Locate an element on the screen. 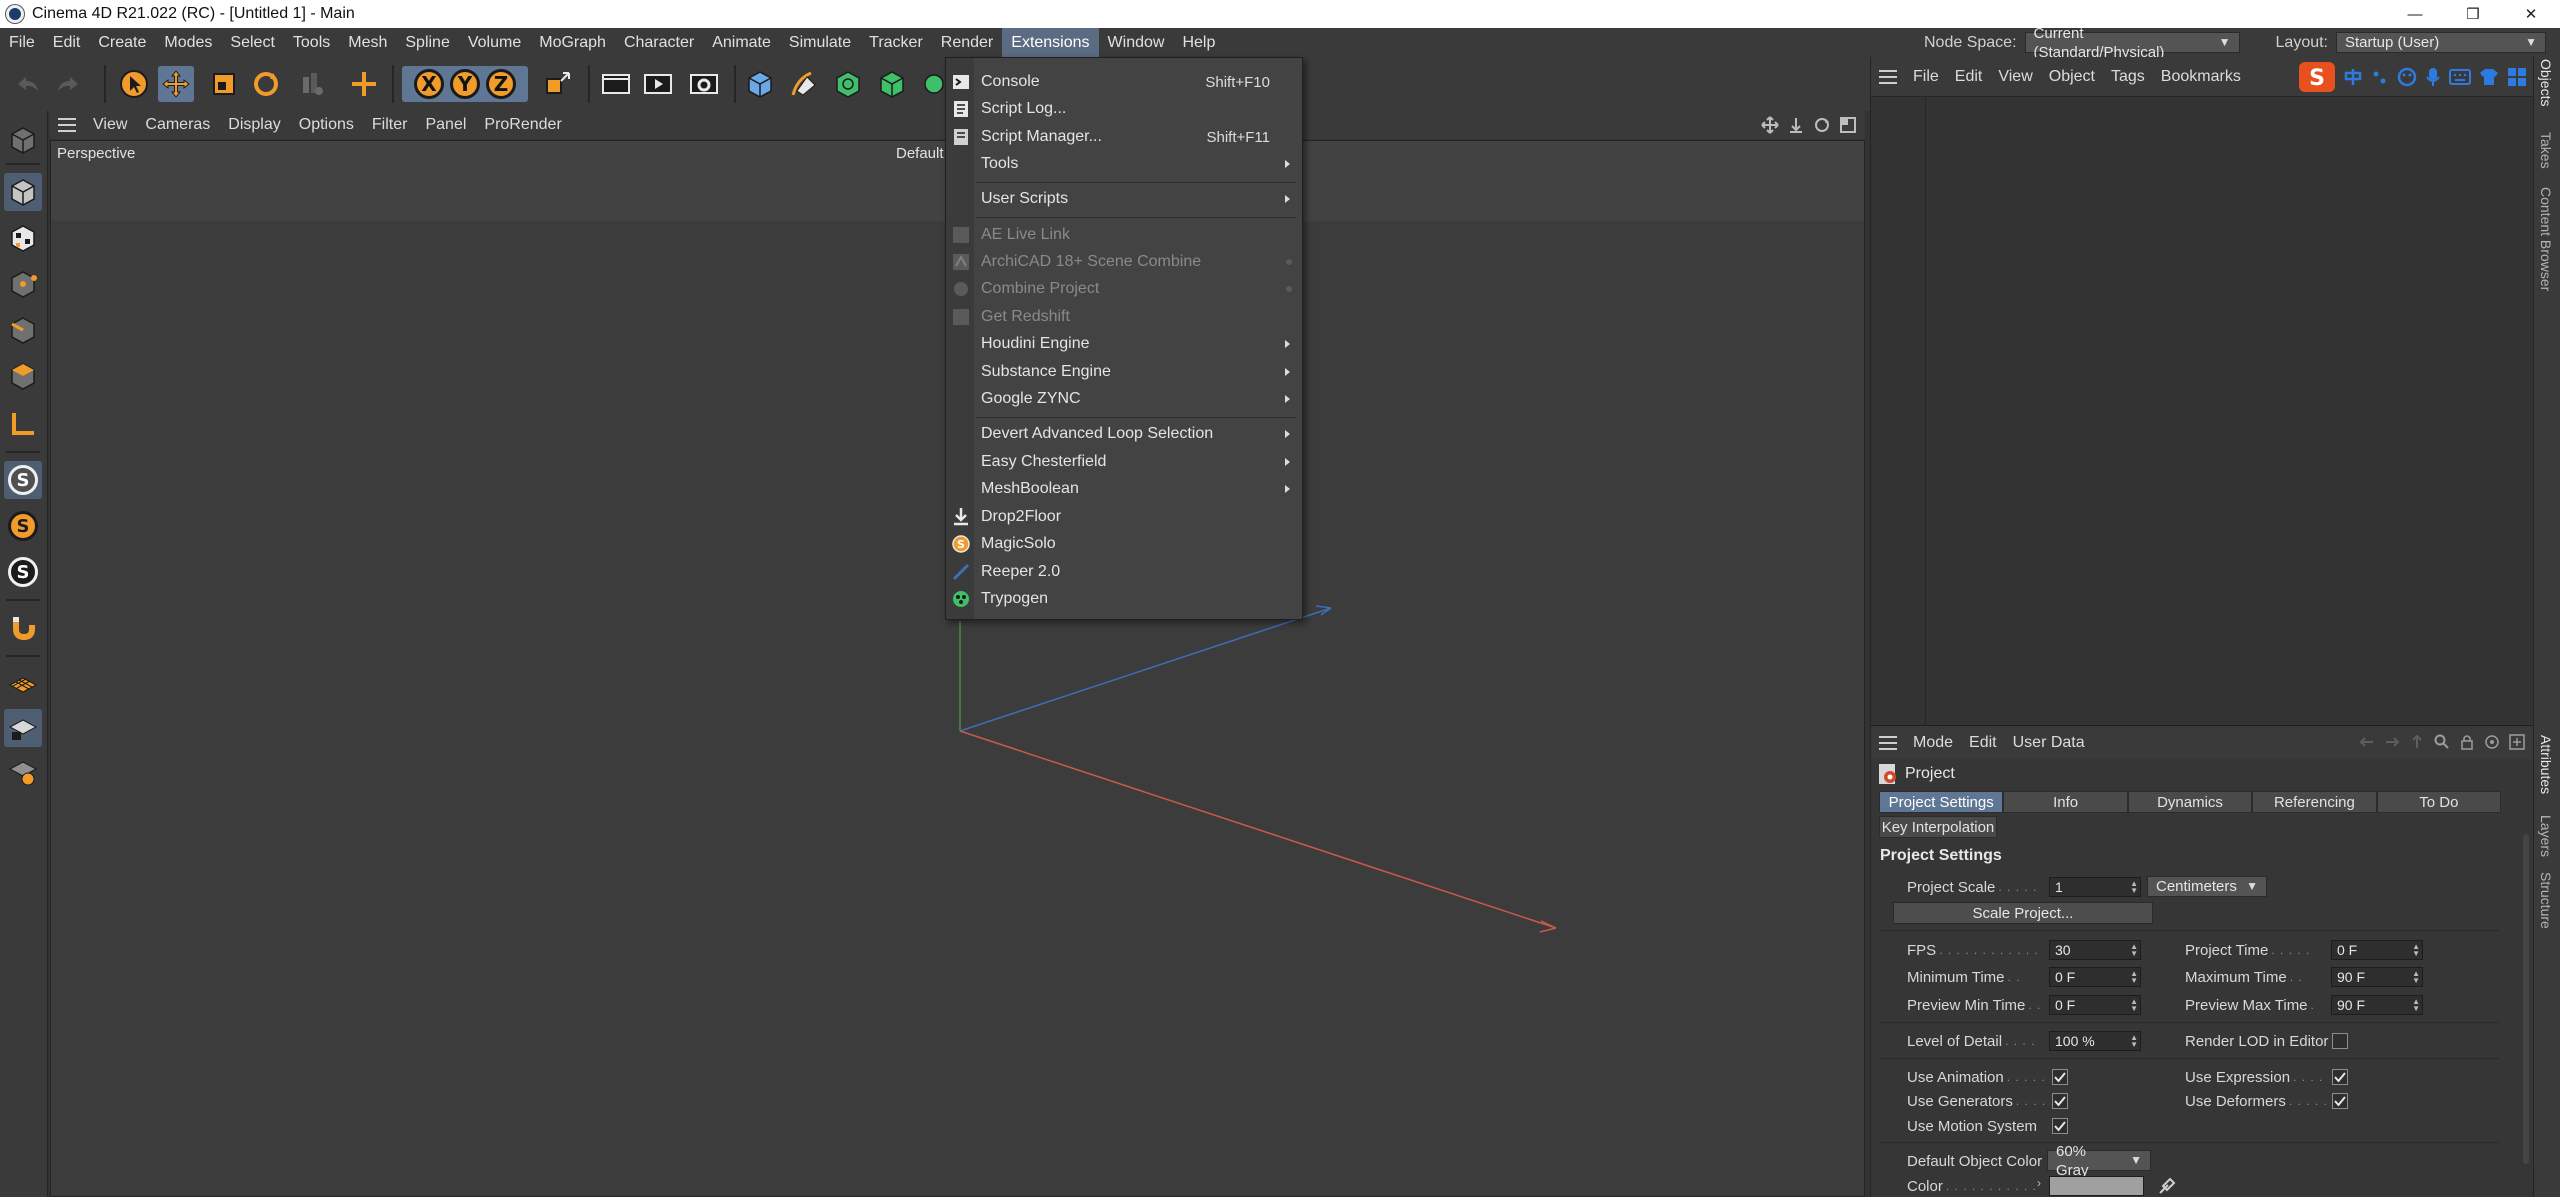 The width and height of the screenshot is (2560, 1197). pen-icon is located at coordinates (804, 84).